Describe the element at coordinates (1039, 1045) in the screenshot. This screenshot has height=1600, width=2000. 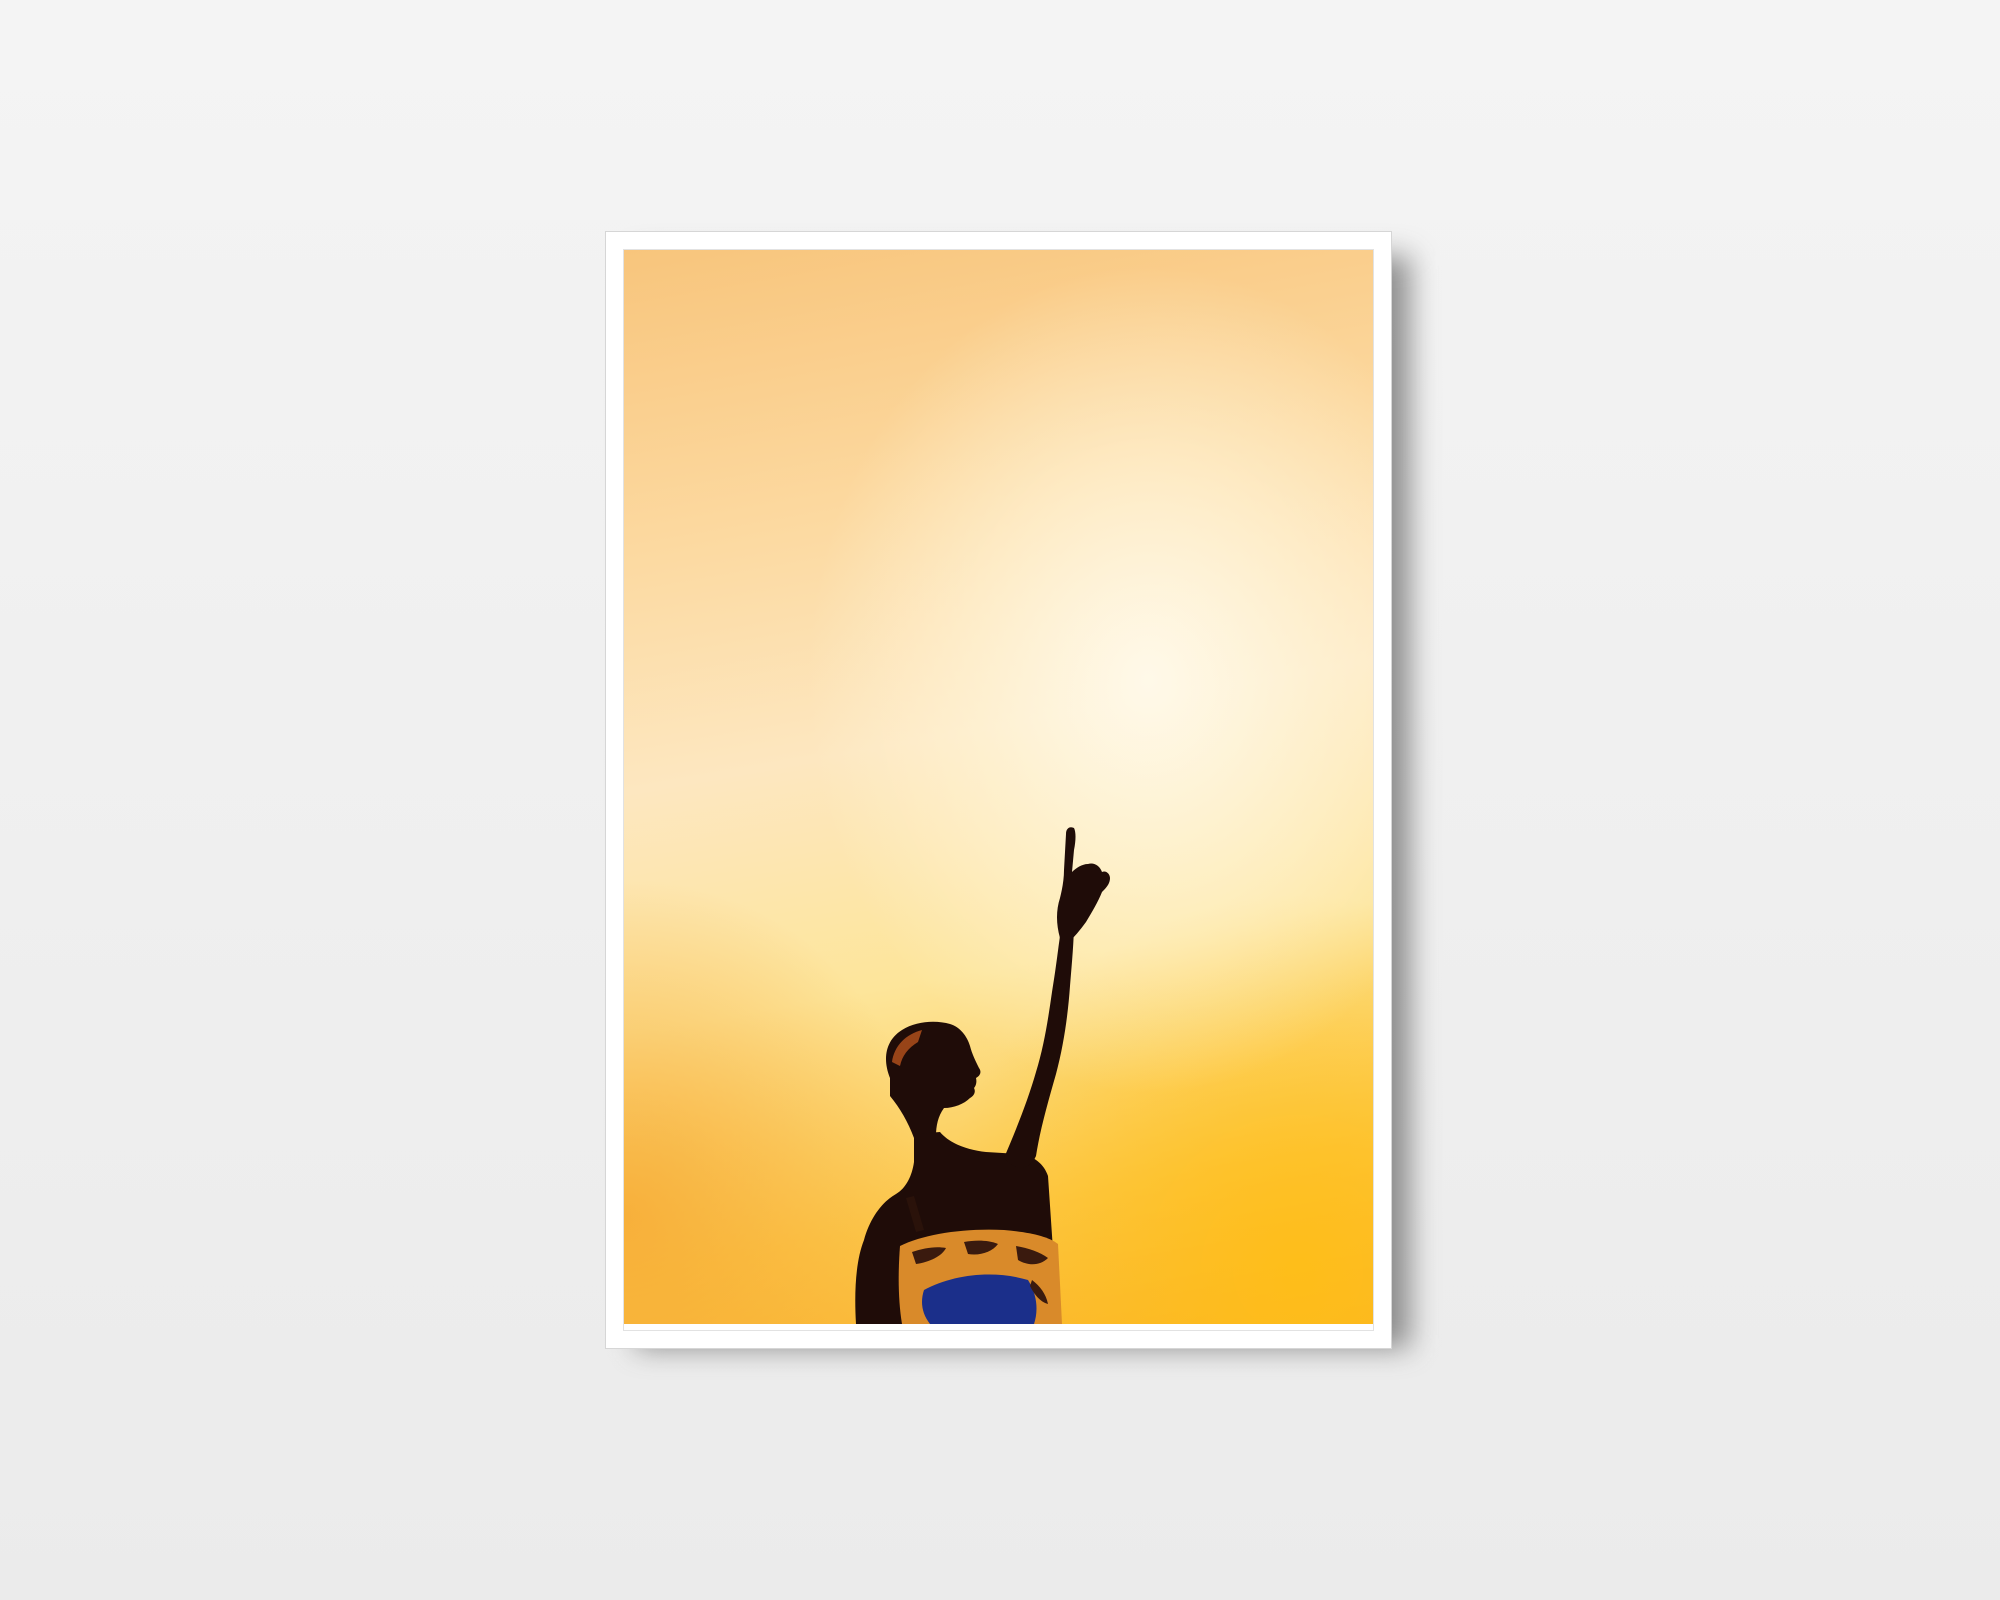
I see `figure-raised-arm` at that location.